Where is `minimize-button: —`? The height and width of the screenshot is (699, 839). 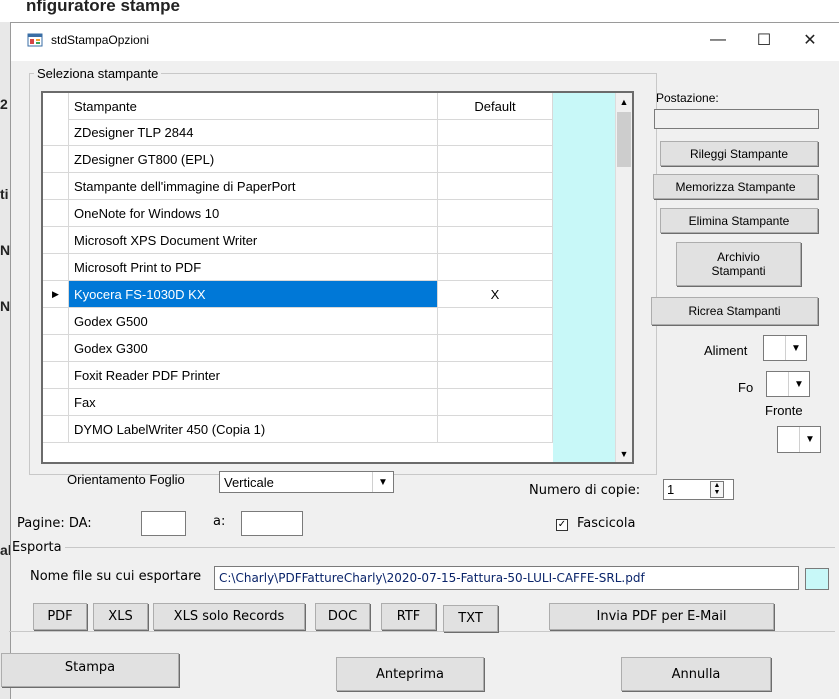
minimize-button: — is located at coordinates (718, 40).